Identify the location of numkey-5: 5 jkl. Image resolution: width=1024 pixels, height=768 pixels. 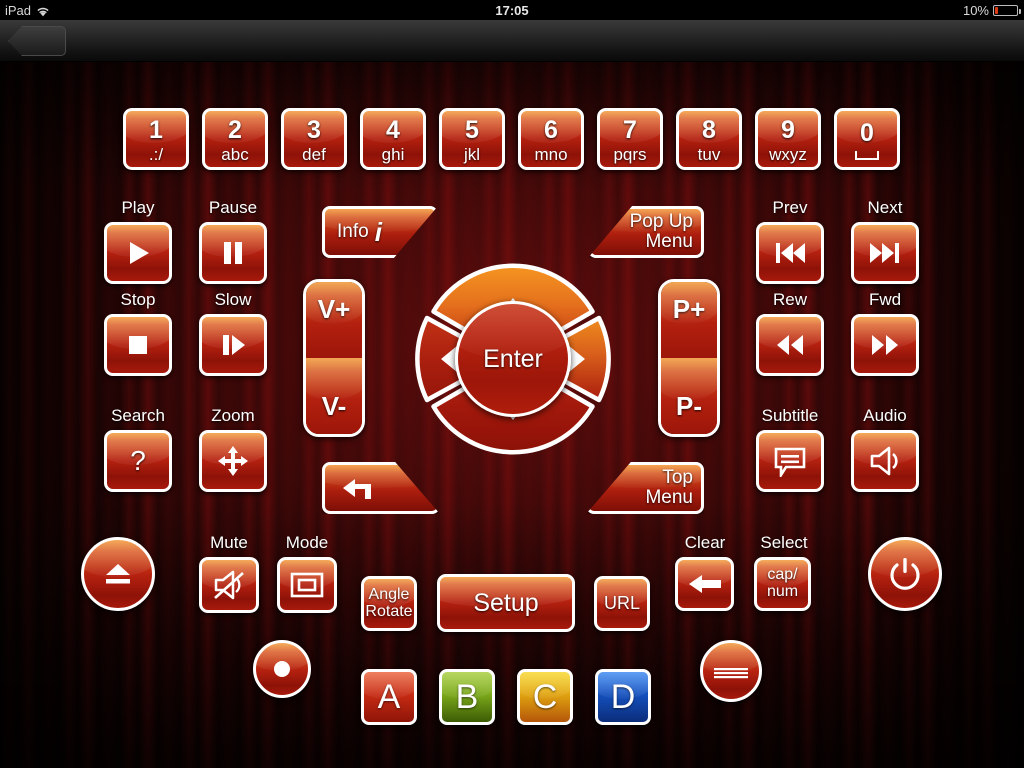
(472, 139).